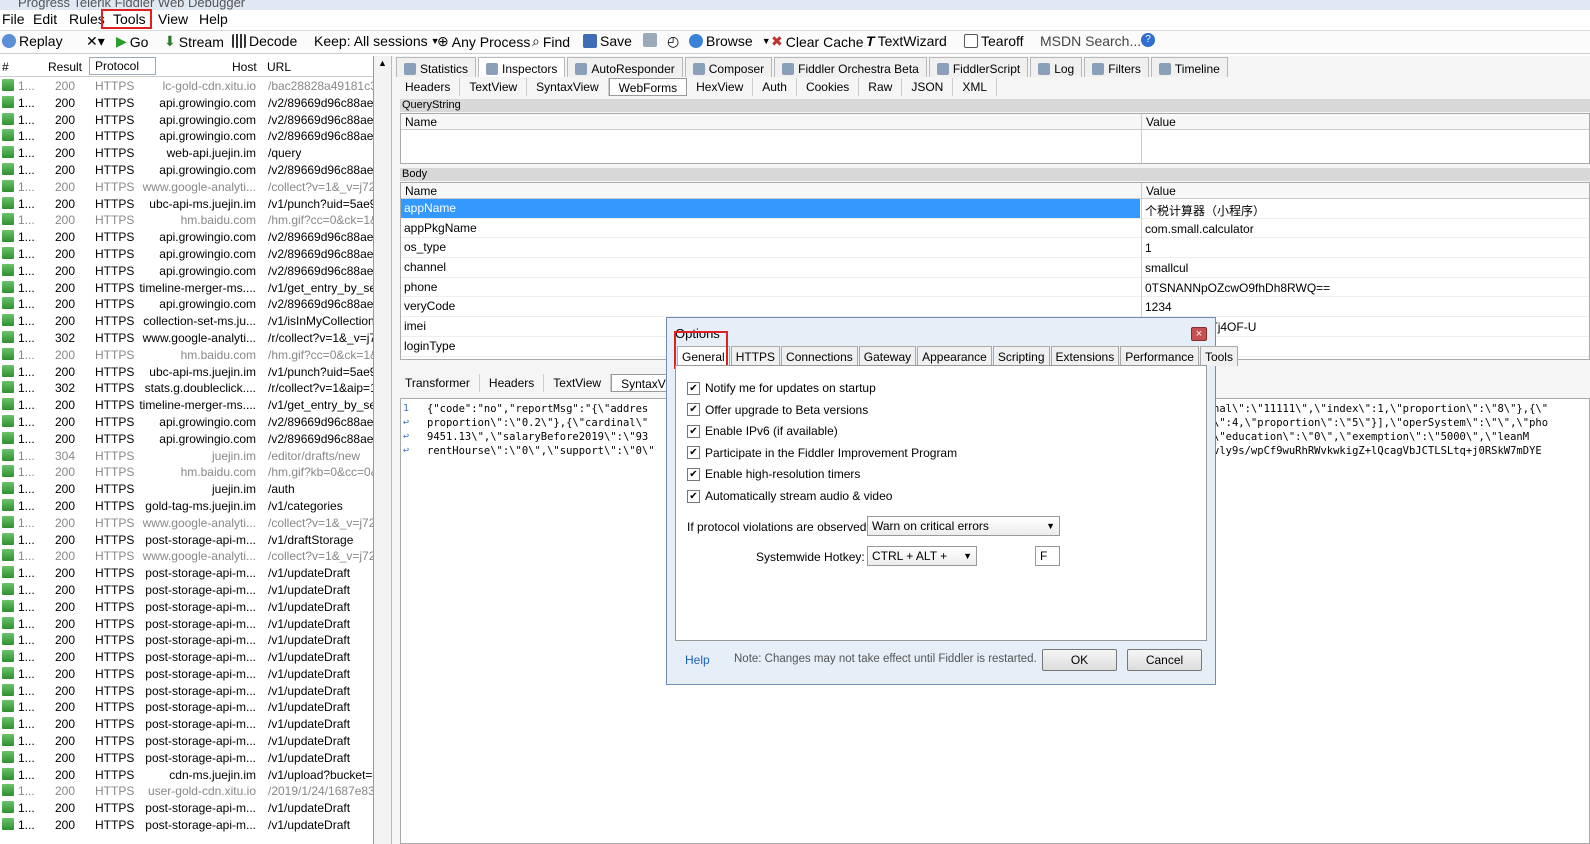 The width and height of the screenshot is (1590, 844). Describe the element at coordinates (5, 67) in the screenshot. I see `col-num: #` at that location.